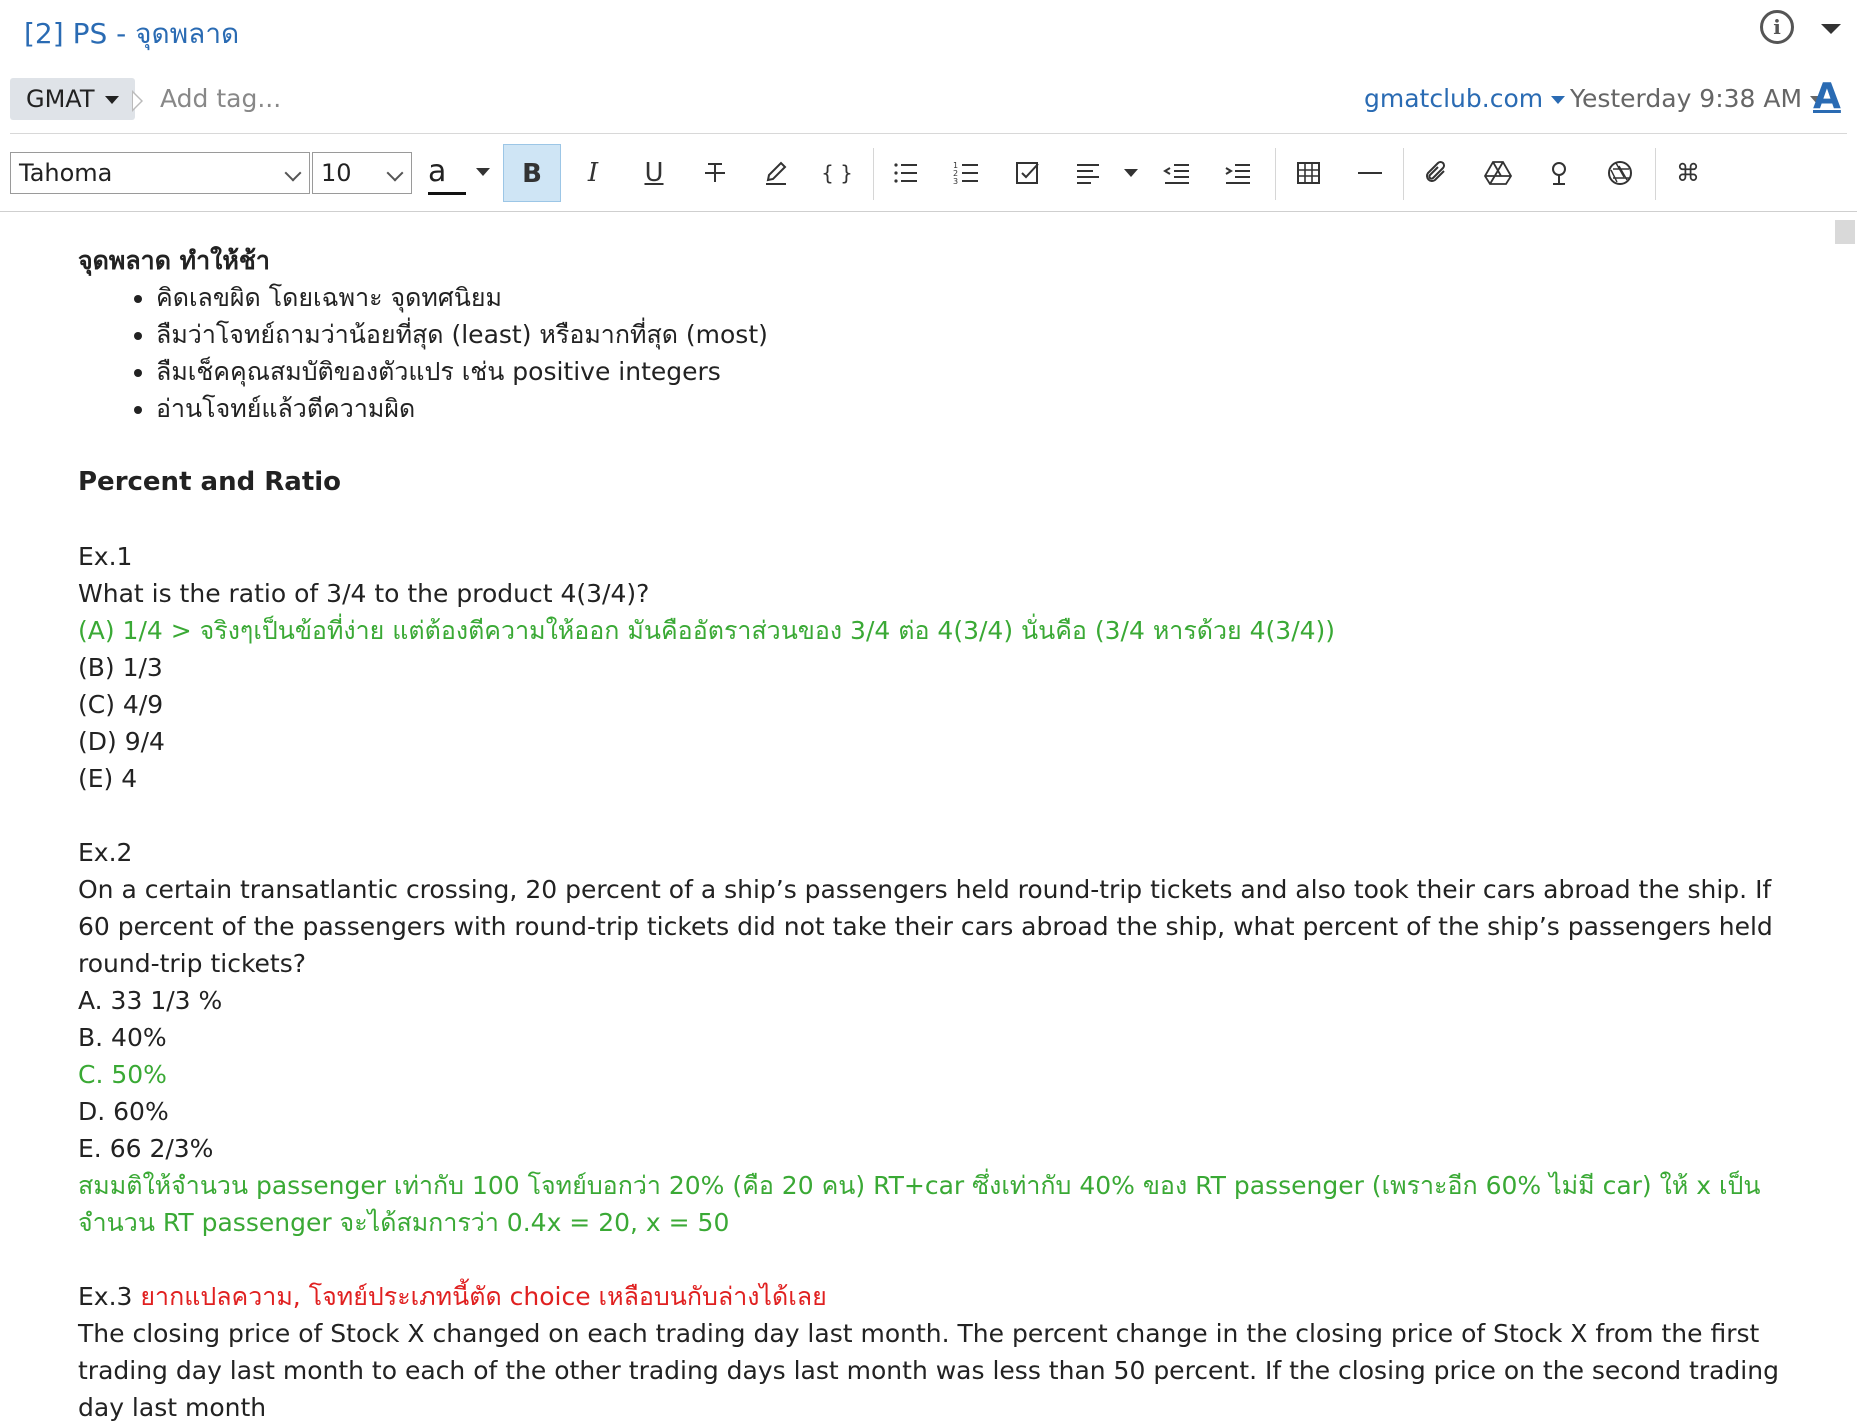  Describe the element at coordinates (160, 173) in the screenshot. I see `font-family-select: Tahoma` at that location.